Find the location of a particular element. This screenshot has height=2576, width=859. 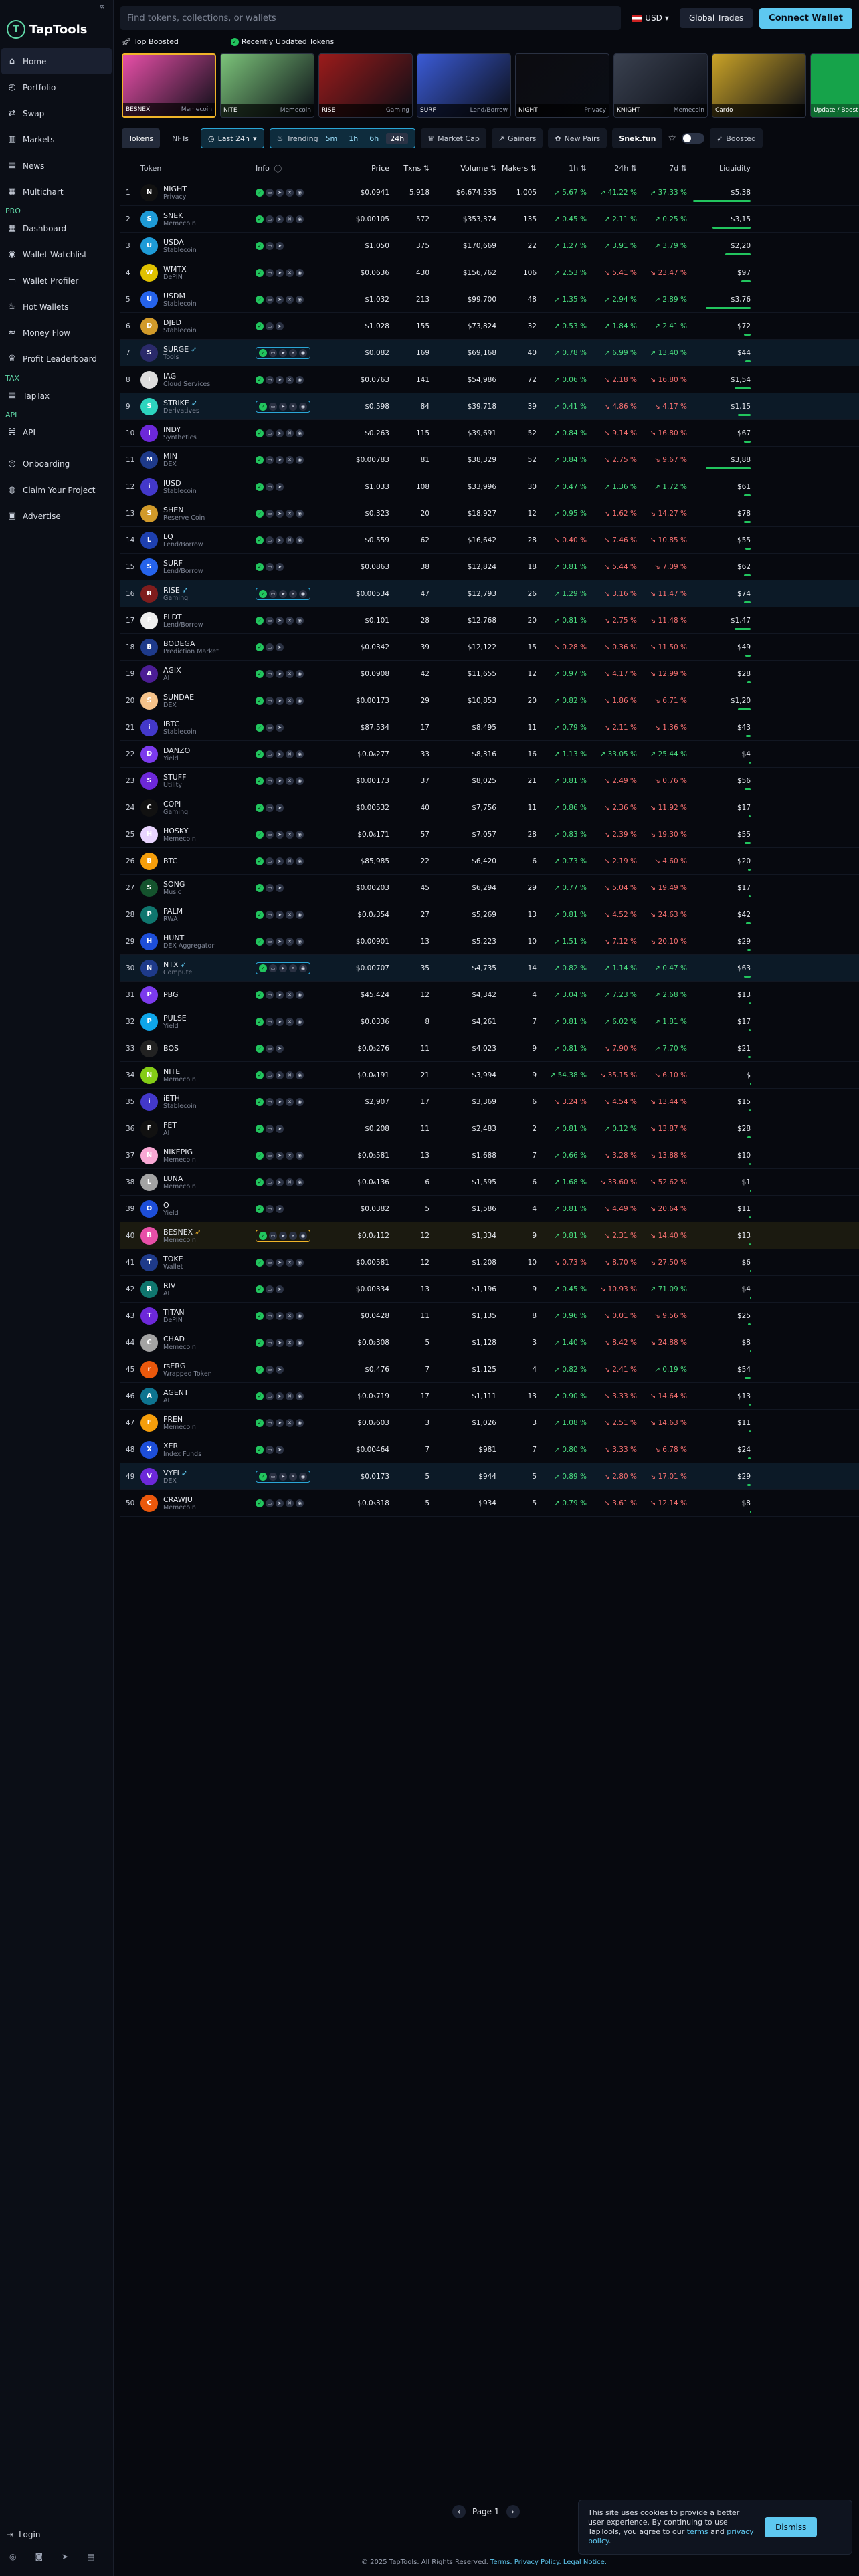

col-liquidity: Liquidity is located at coordinates (719, 168).